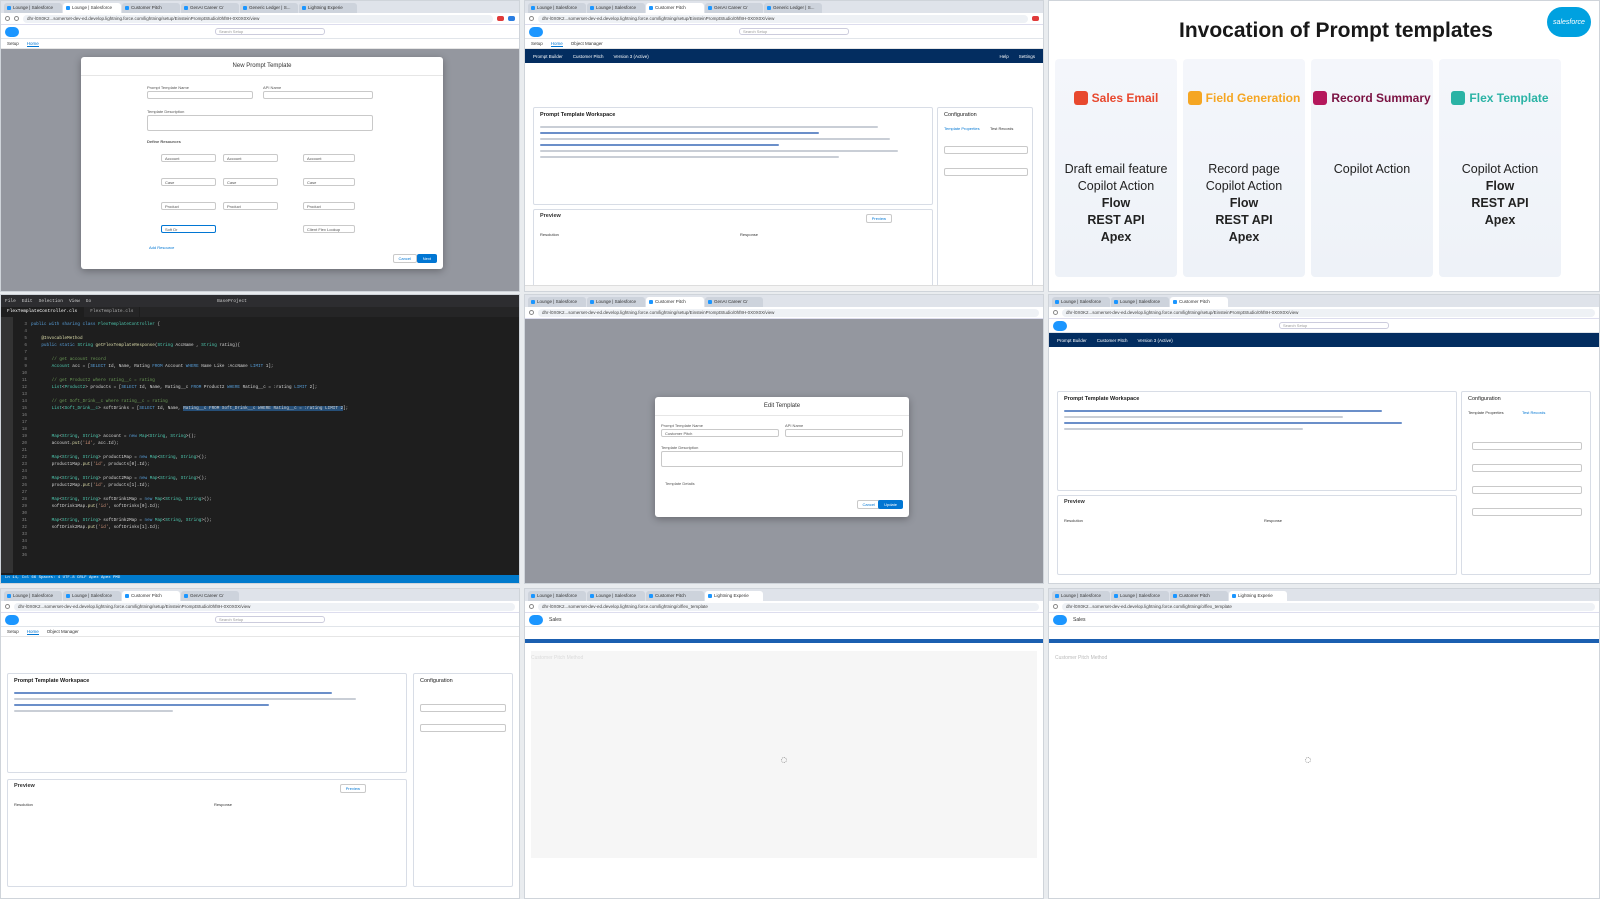 The height and width of the screenshot is (899, 1600). Describe the element at coordinates (188, 229) in the screenshot. I see `resource-name-input: Soft Dr` at that location.